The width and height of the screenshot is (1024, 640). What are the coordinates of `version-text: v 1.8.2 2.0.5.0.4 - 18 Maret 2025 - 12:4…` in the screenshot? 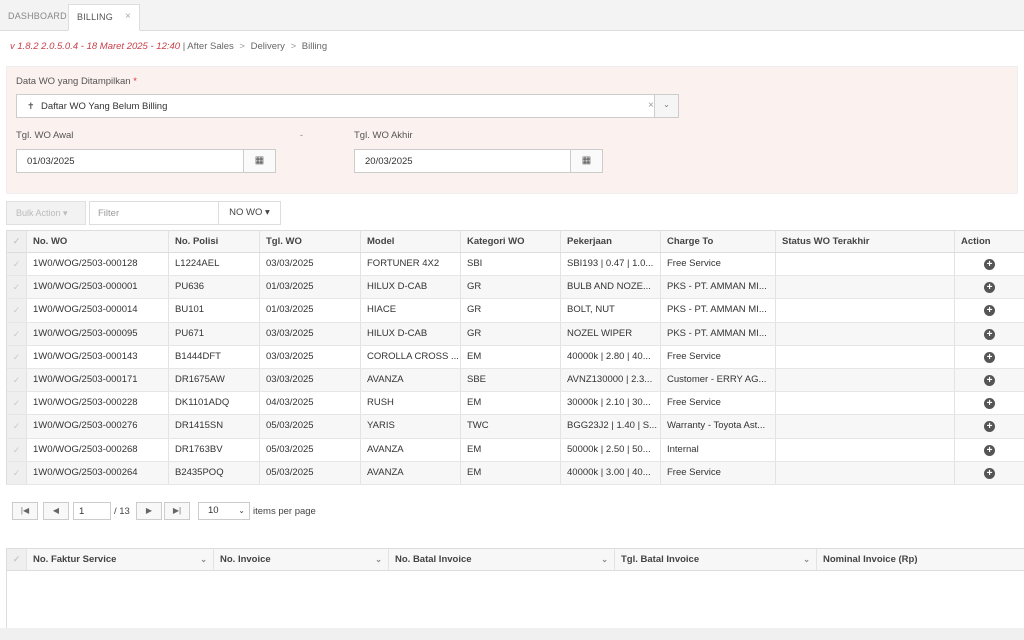 It's located at (95, 46).